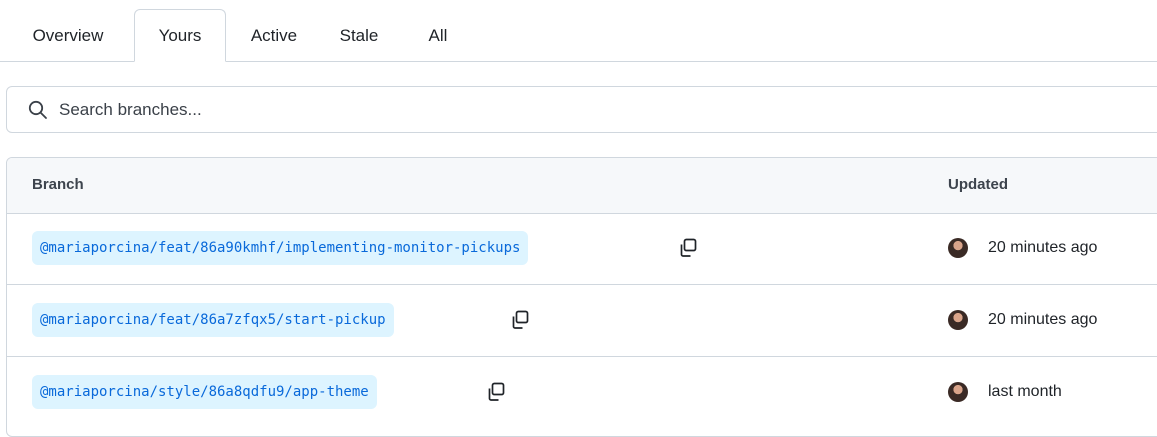  I want to click on search-input, so click(359, 110).